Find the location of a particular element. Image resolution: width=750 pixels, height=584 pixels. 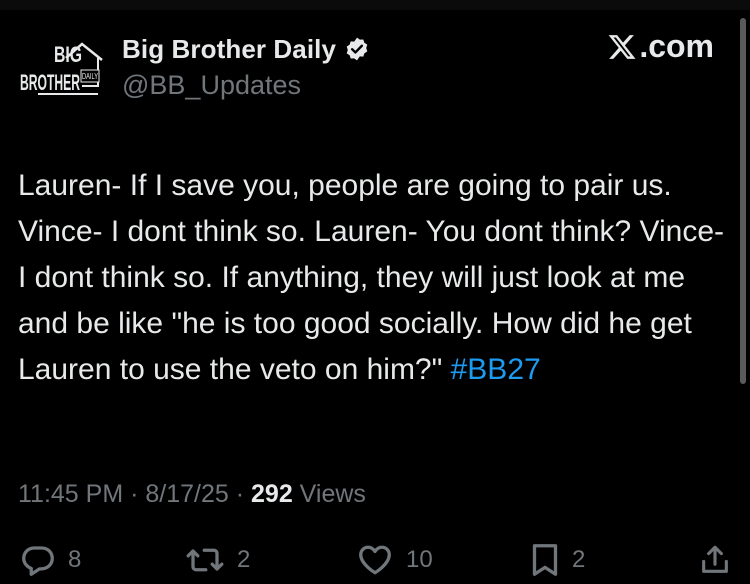

logo-text-big: BIG is located at coordinates (68, 54).